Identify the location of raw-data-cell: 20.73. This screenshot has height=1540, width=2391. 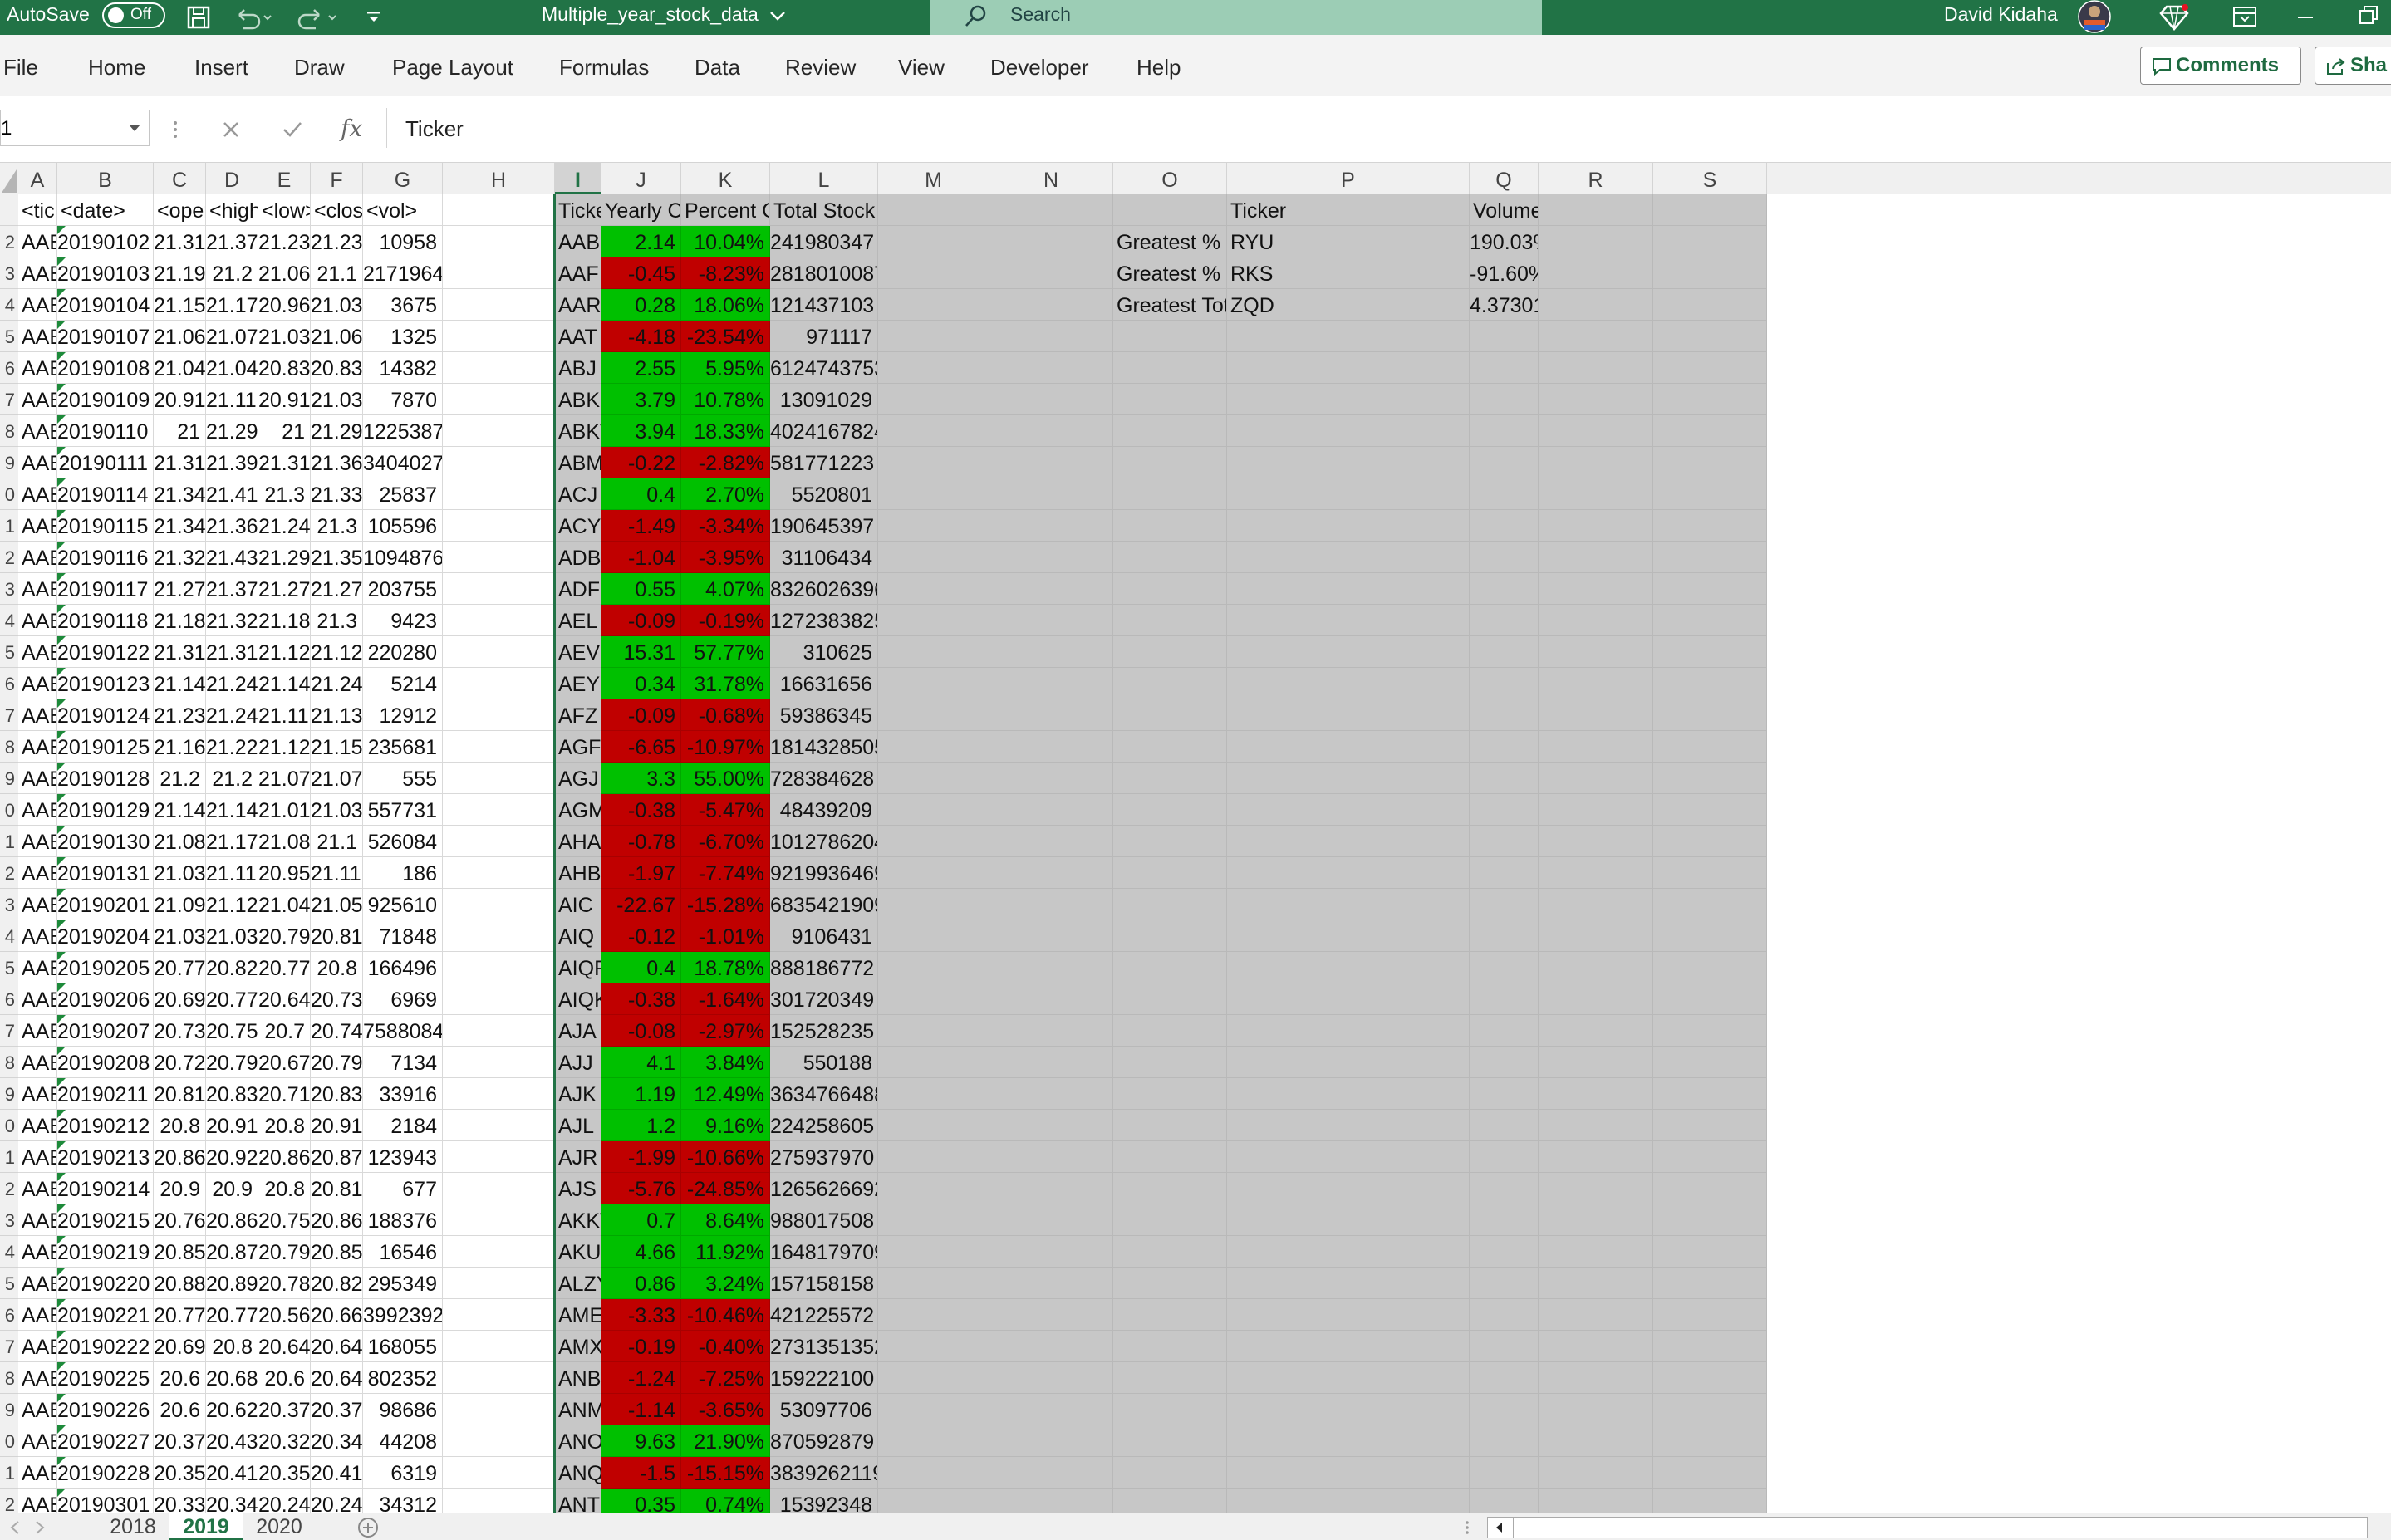
(180, 1031).